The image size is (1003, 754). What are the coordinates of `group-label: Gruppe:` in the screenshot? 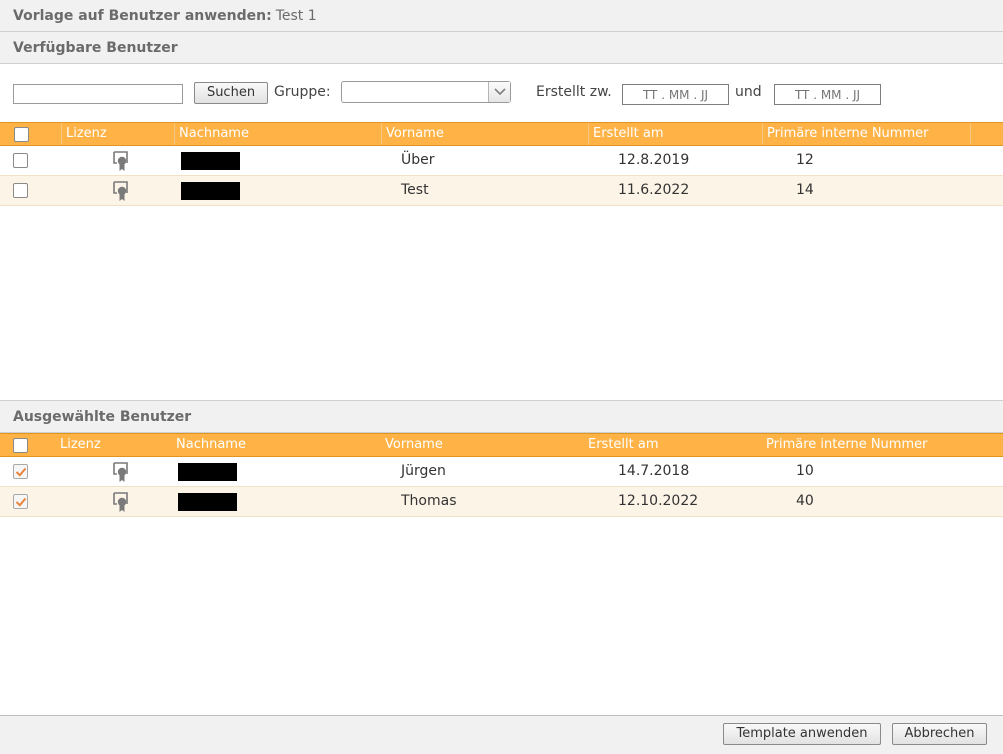 It's located at (302, 92).